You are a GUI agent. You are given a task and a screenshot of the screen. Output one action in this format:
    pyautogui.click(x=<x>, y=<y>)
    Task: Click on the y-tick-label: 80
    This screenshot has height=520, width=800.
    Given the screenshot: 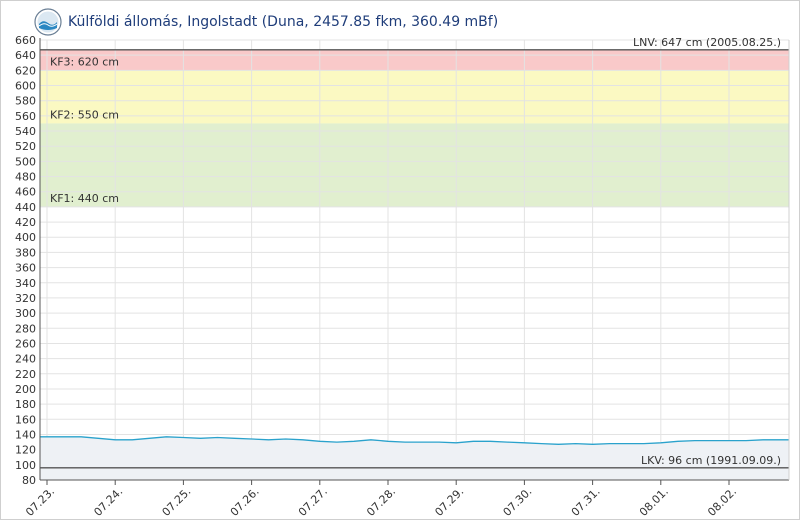 What is the action you would take?
    pyautogui.click(x=29, y=480)
    